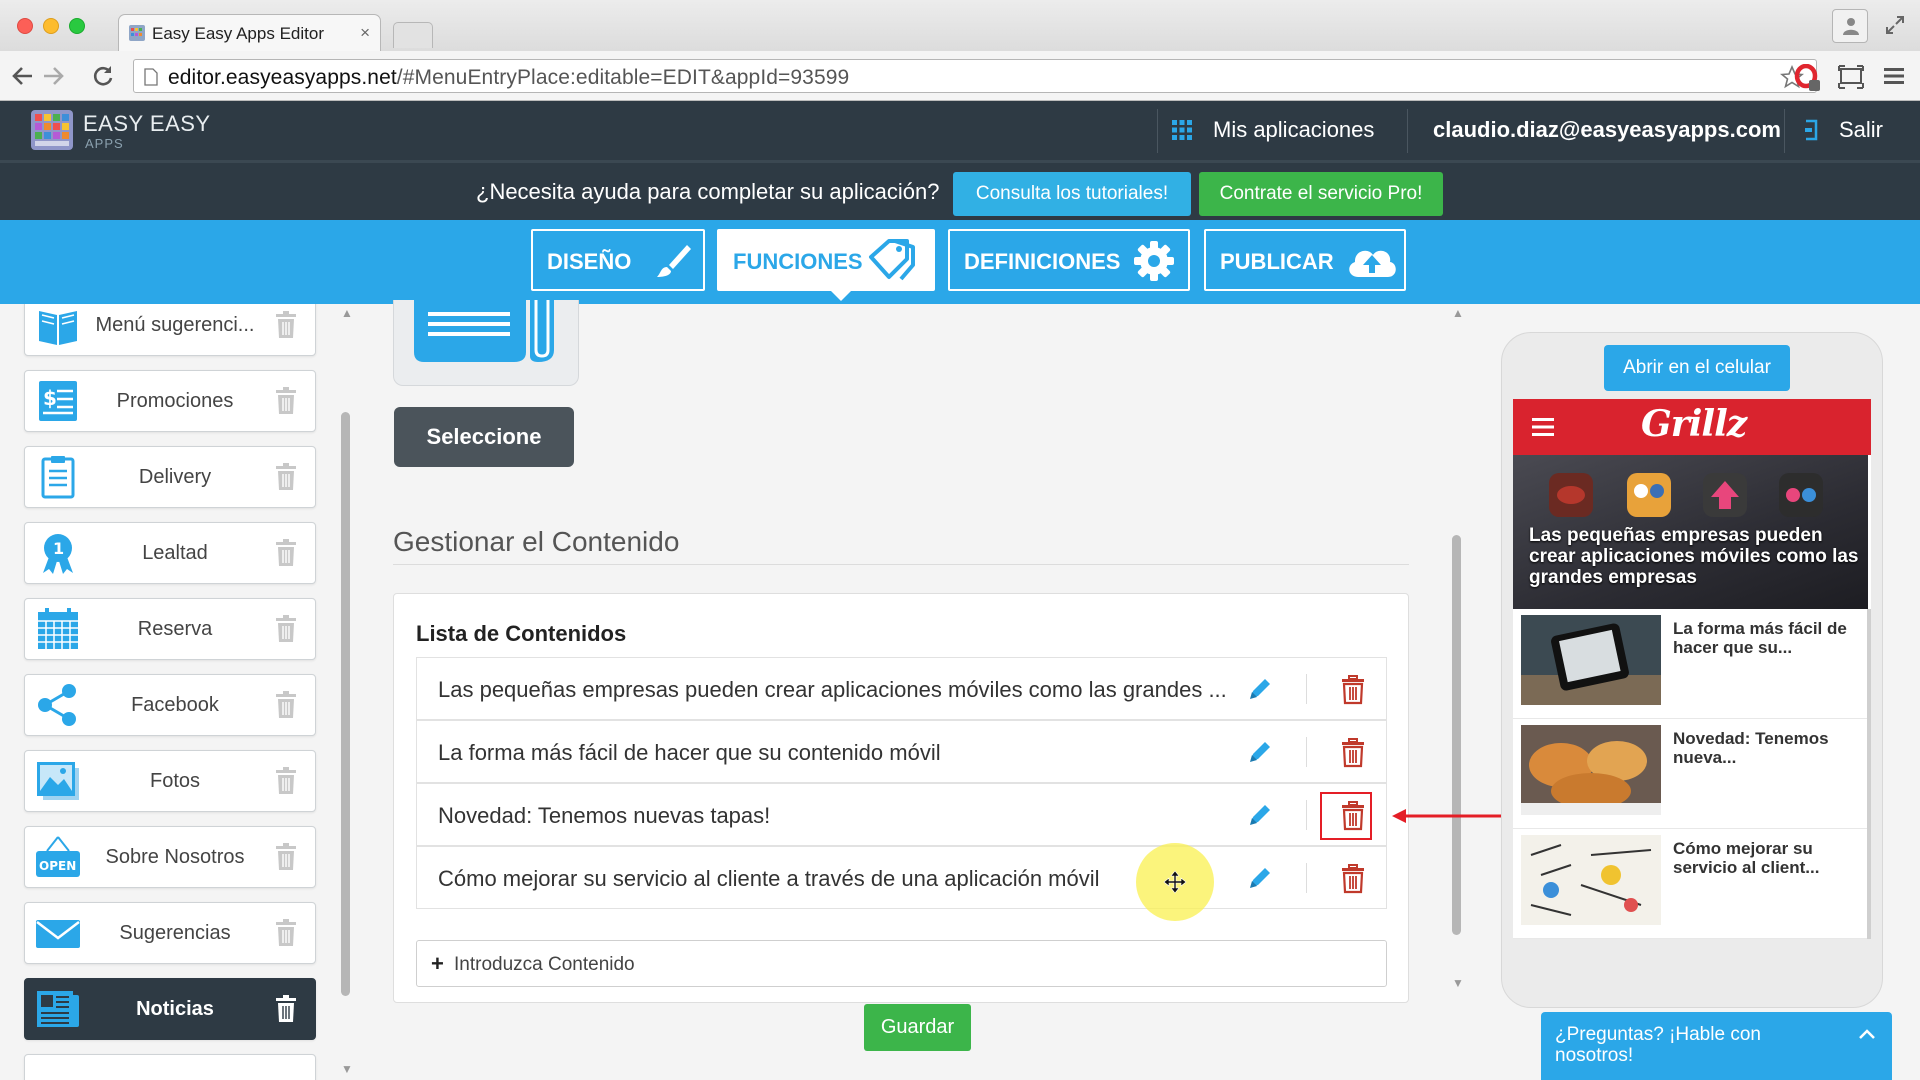 Image resolution: width=1920 pixels, height=1080 pixels. I want to click on sidebar-item-lealtad: 1 Lealtad, so click(170, 553).